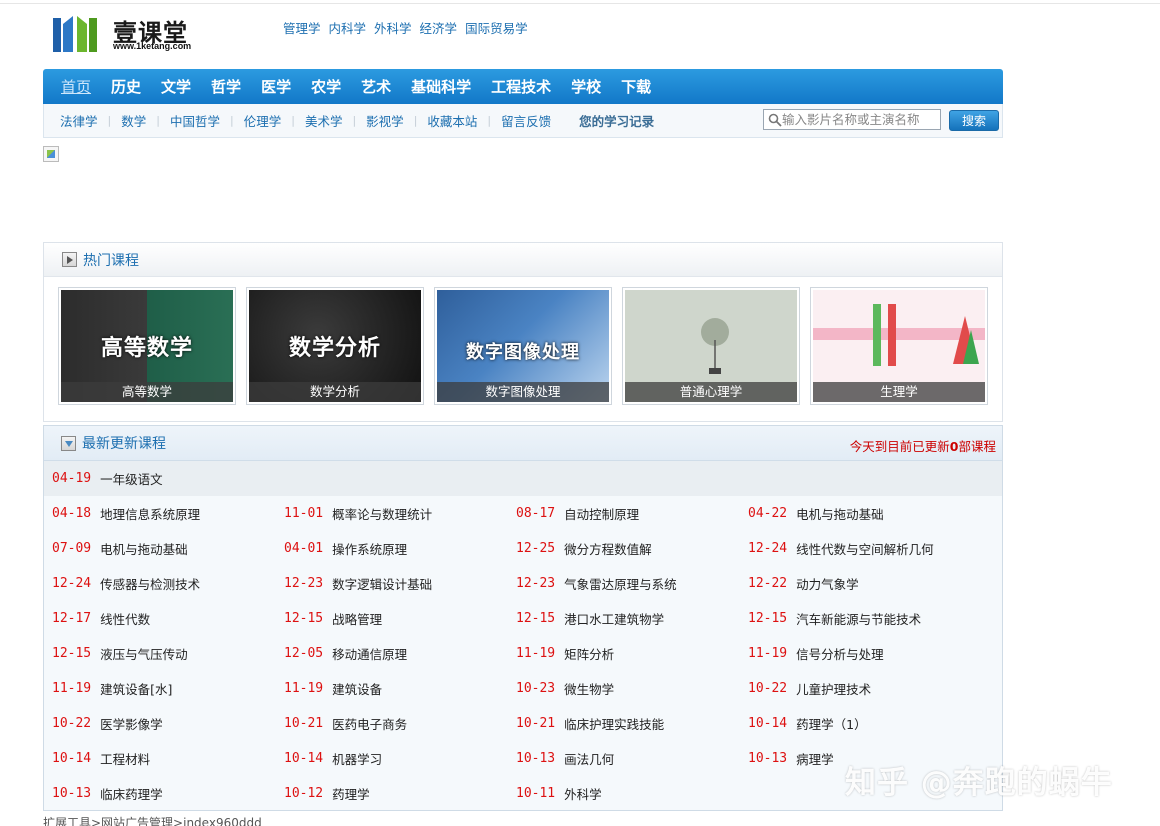 The height and width of the screenshot is (826, 1160). I want to click on course-title: 传感器与检测技术, so click(150, 583).